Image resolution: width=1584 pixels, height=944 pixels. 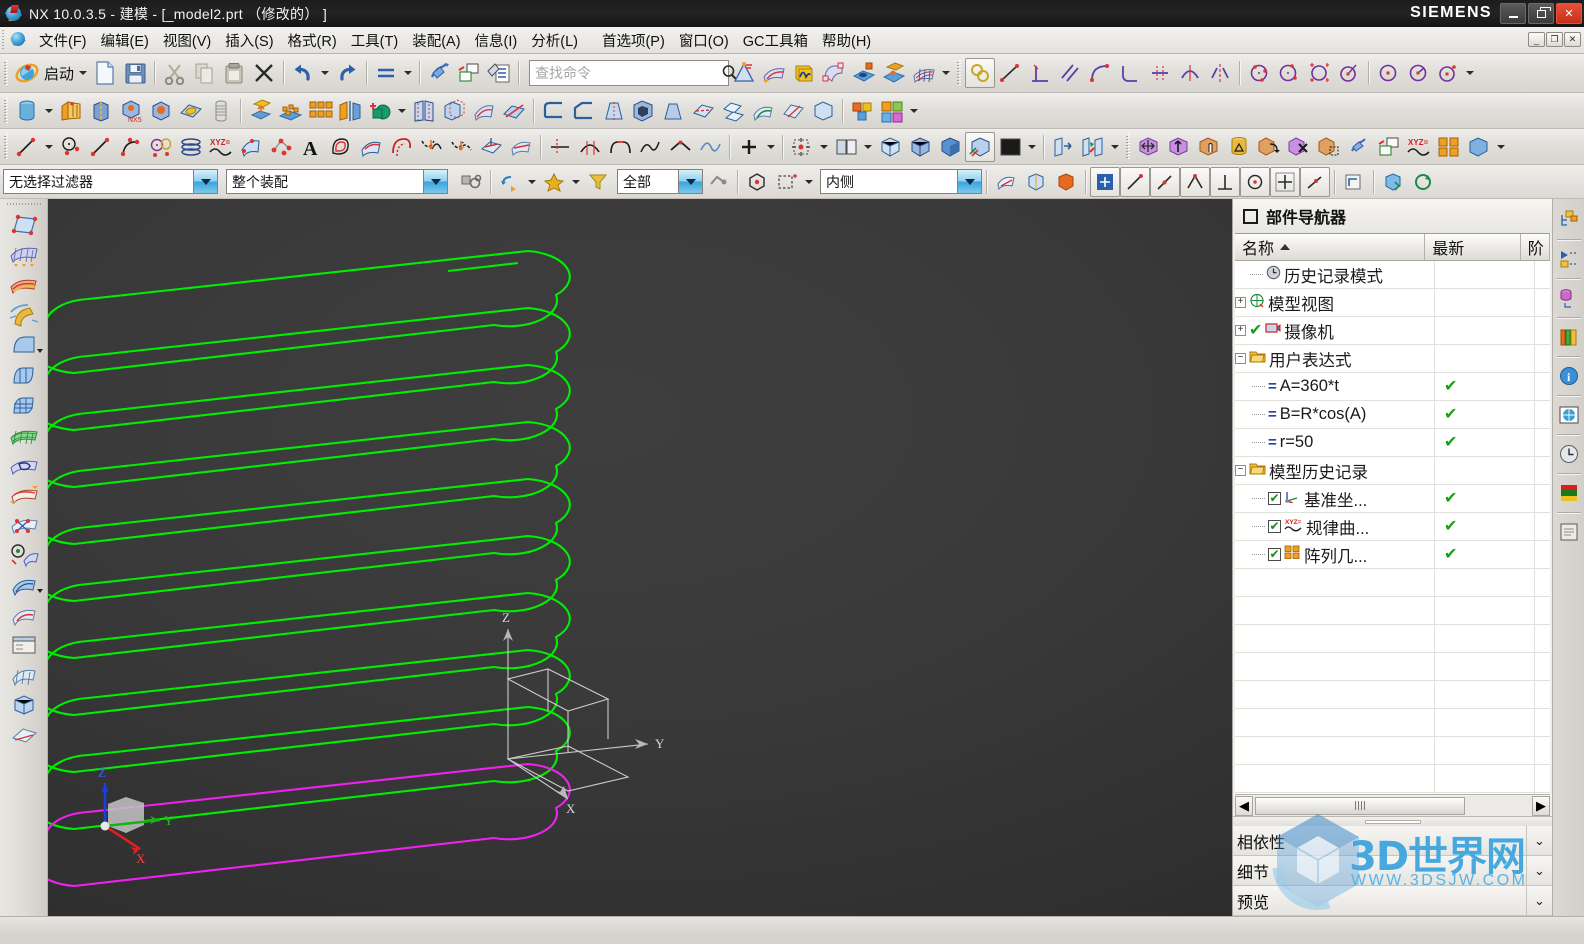 I want to click on layer-dropdown-caret, so click(x=868, y=146).